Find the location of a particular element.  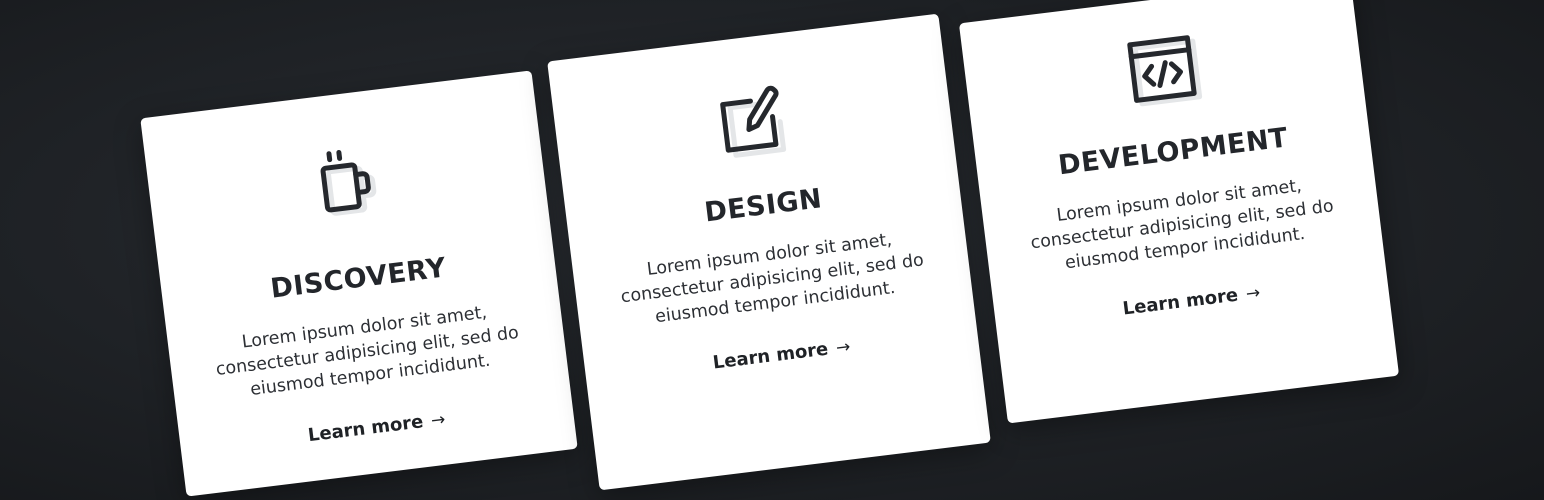

pencil-square-icon is located at coordinates (753, 121).